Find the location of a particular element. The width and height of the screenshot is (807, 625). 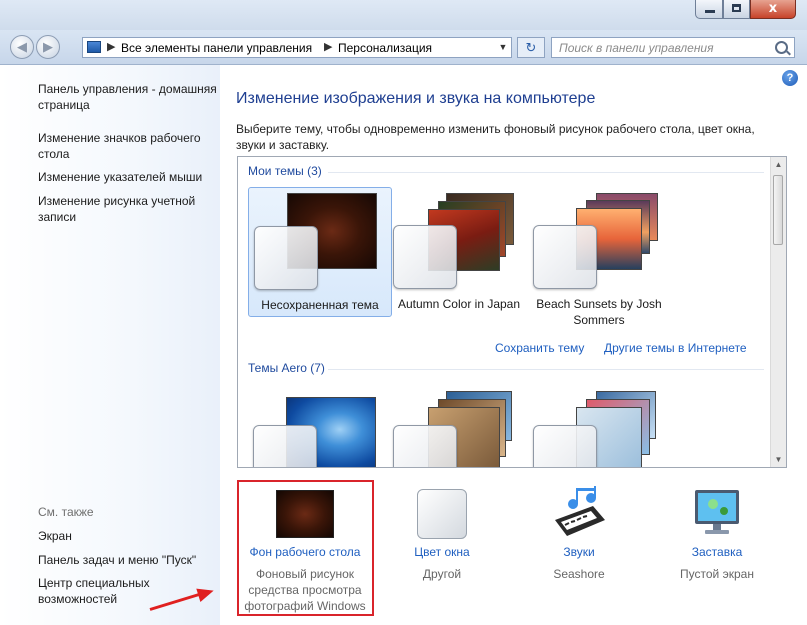

forward-button: ▶ is located at coordinates (48, 47).